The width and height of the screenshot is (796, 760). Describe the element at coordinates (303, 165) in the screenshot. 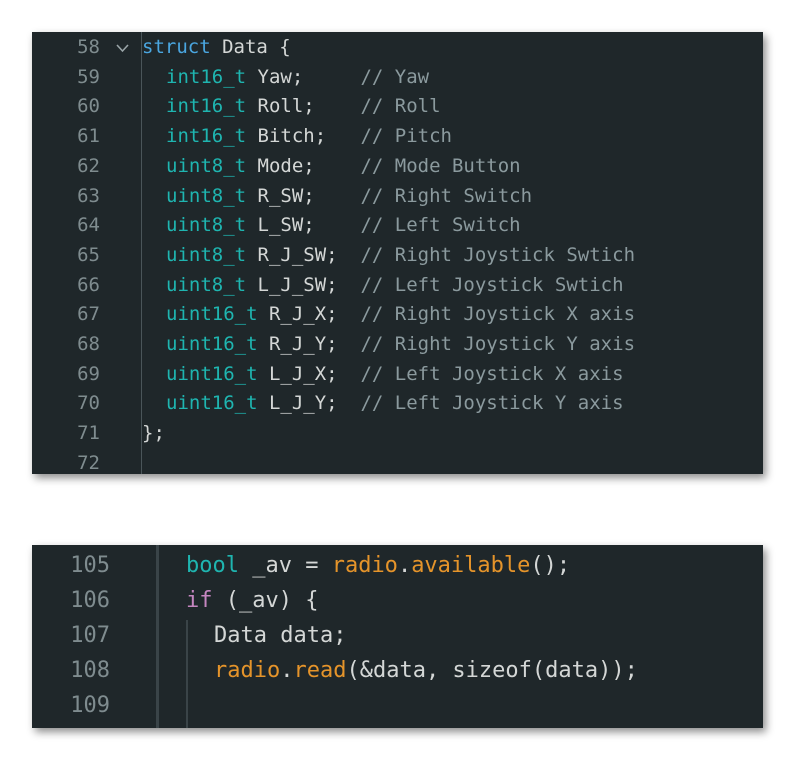

I see `field-name: Mode;` at that location.